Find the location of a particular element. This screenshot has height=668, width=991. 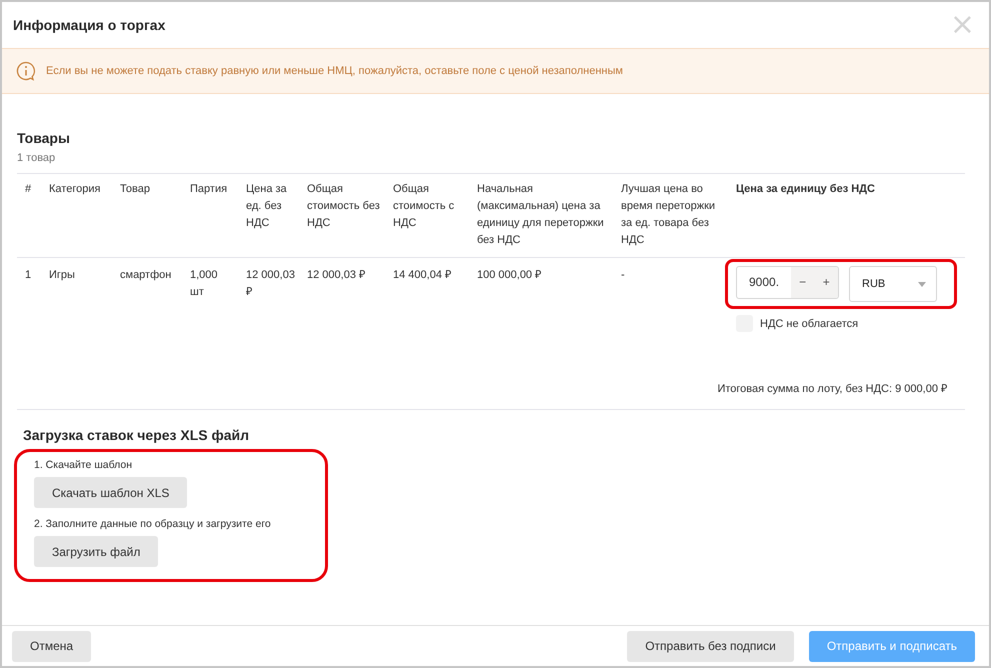

step-label: 2. Заполните данные по образцу и загрузите его is located at coordinates (152, 524).